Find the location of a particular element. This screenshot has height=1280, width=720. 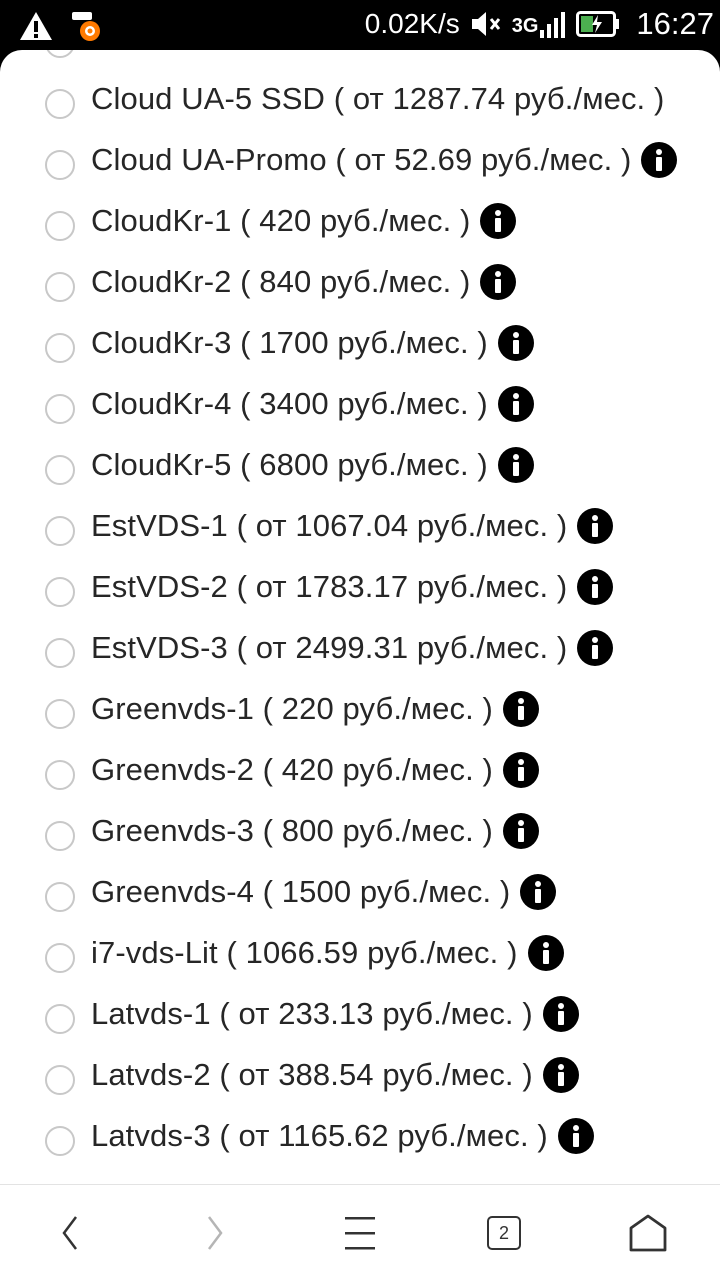

list-item-clipped-bottom is located at coordinates (360, 1167).